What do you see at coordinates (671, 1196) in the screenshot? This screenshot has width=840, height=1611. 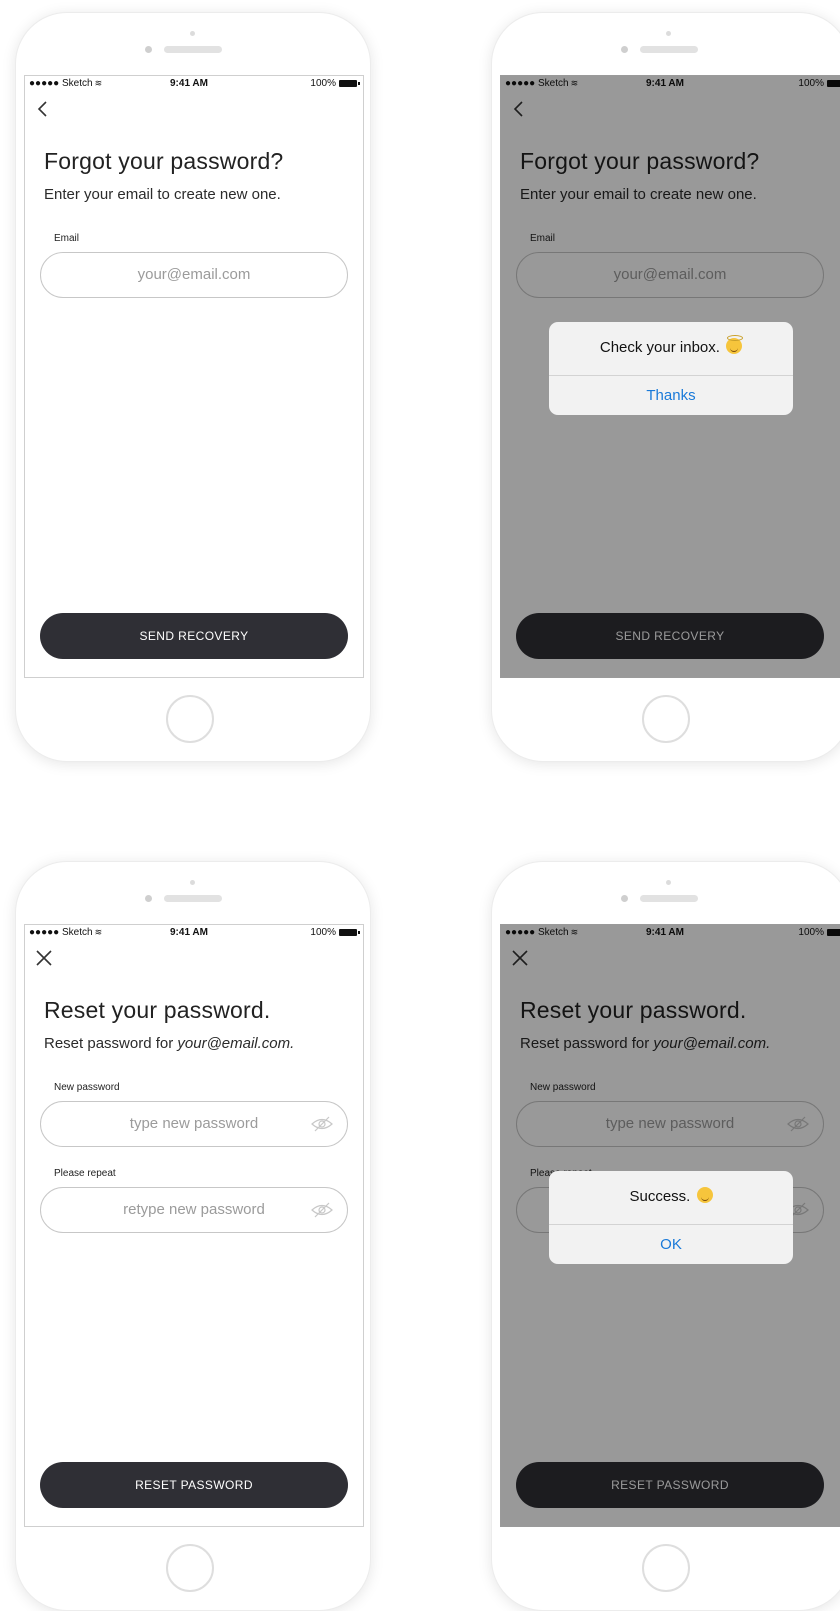 I see `alert-message: Success.` at bounding box center [671, 1196].